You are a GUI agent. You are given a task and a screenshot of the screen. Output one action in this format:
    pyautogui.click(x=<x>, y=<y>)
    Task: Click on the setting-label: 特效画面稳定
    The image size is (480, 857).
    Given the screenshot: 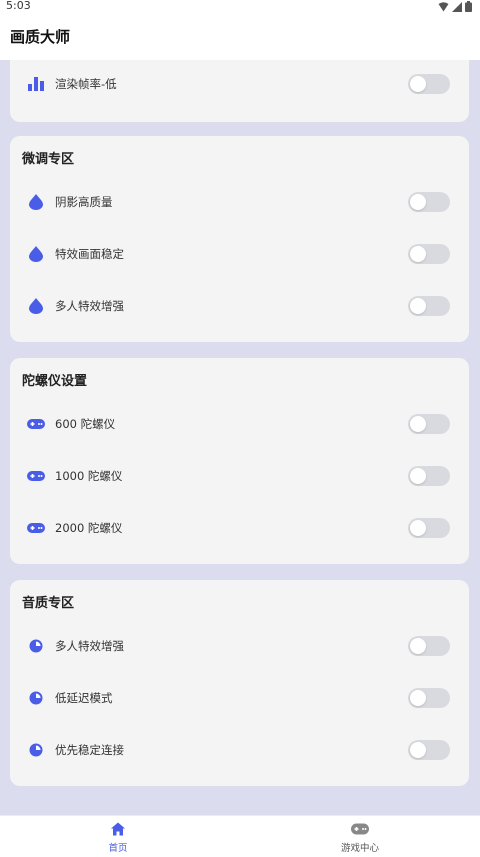 What is the action you would take?
    pyautogui.click(x=89, y=254)
    